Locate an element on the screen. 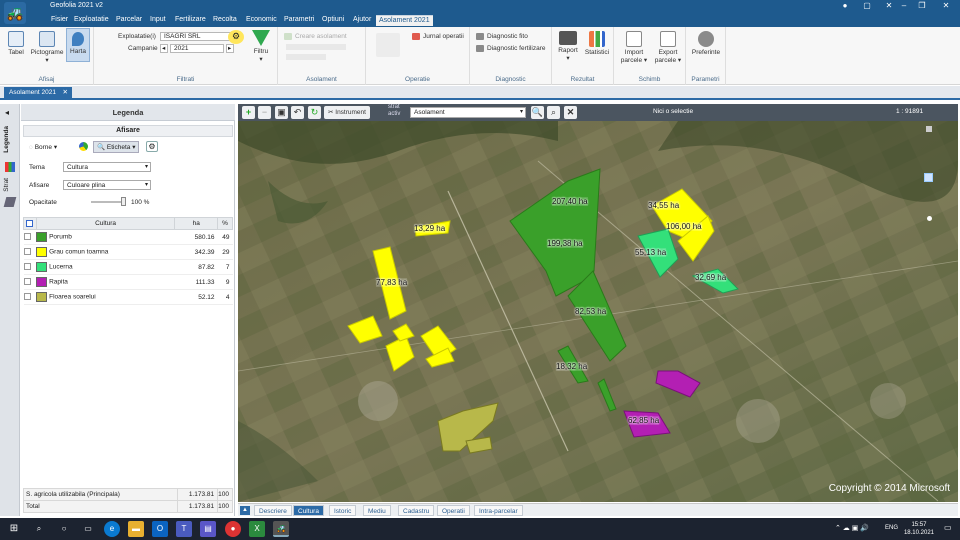 Image resolution: width=960 pixels, height=540 pixels. menu-parametri: Parametri is located at coordinates (299, 20).